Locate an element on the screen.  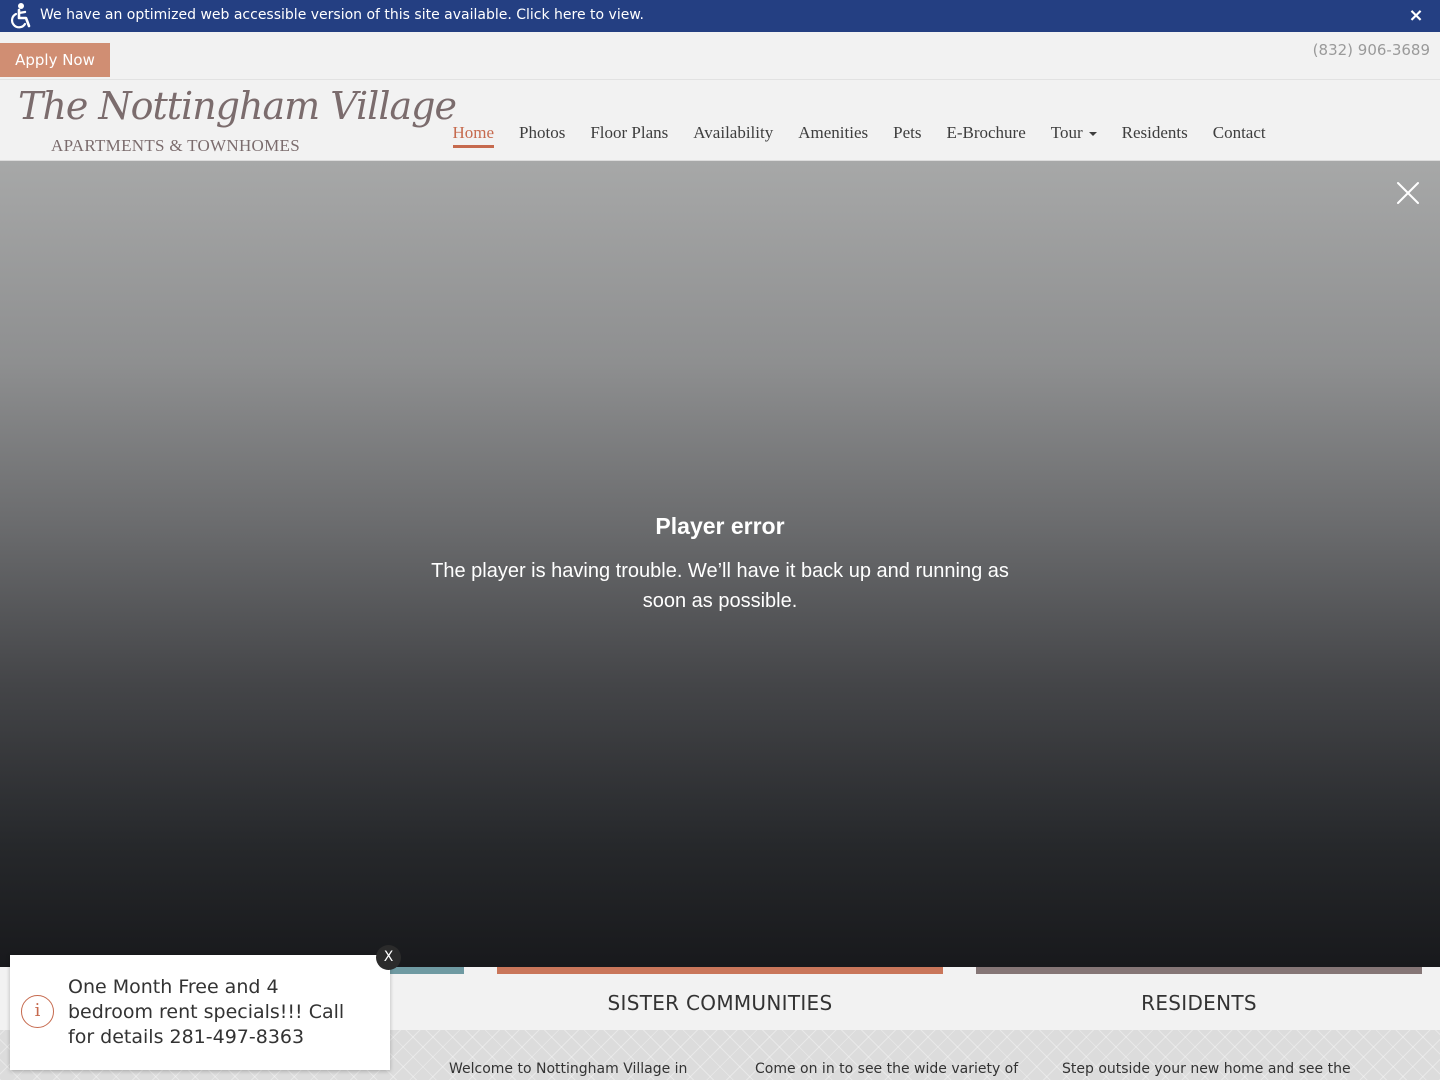
phone-link: (832) 906-3689 is located at coordinates (1371, 50).